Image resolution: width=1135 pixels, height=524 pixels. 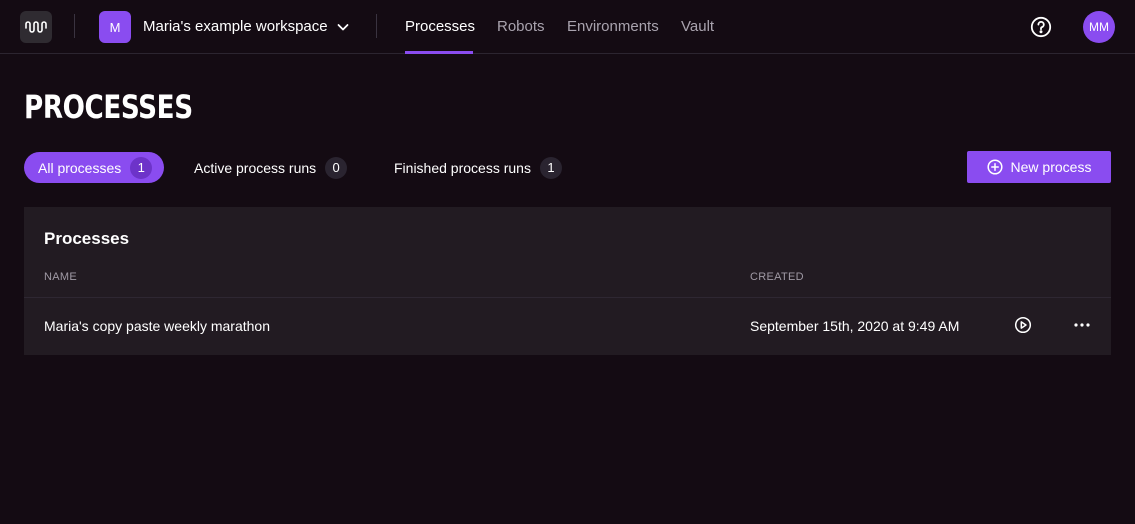 I want to click on plus-circle-icon, so click(x=994, y=167).